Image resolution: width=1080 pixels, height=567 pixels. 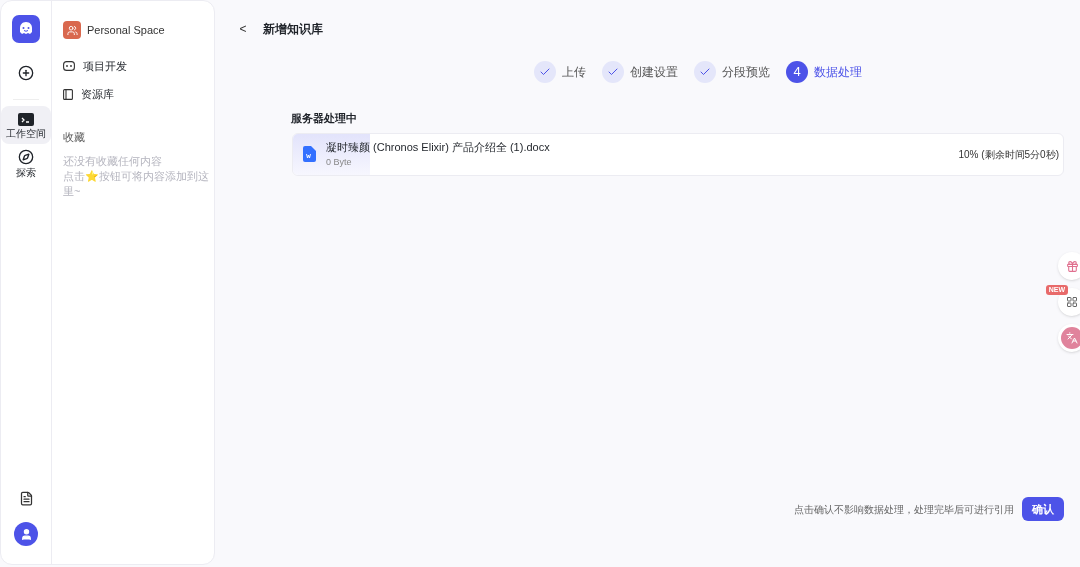 I want to click on translate-icon, so click(x=1072, y=338).